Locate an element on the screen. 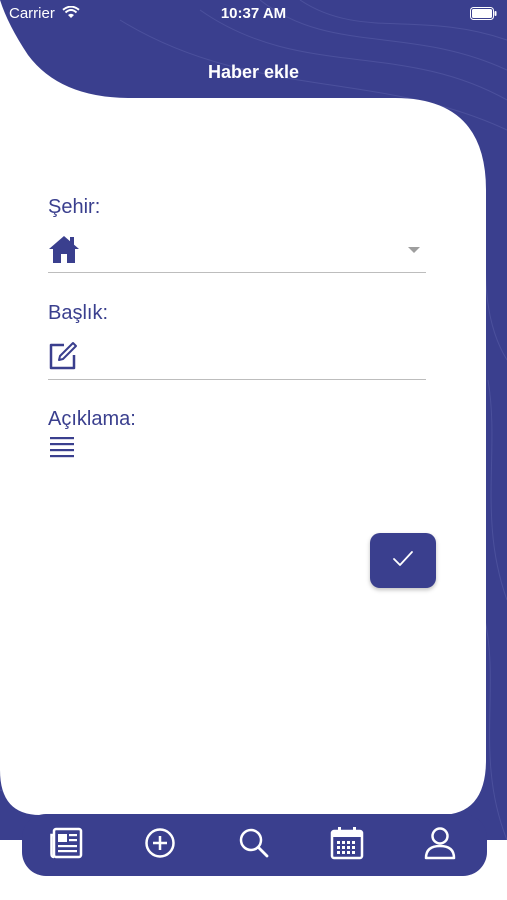 The width and height of the screenshot is (507, 900). news-icon is located at coordinates (67, 845).